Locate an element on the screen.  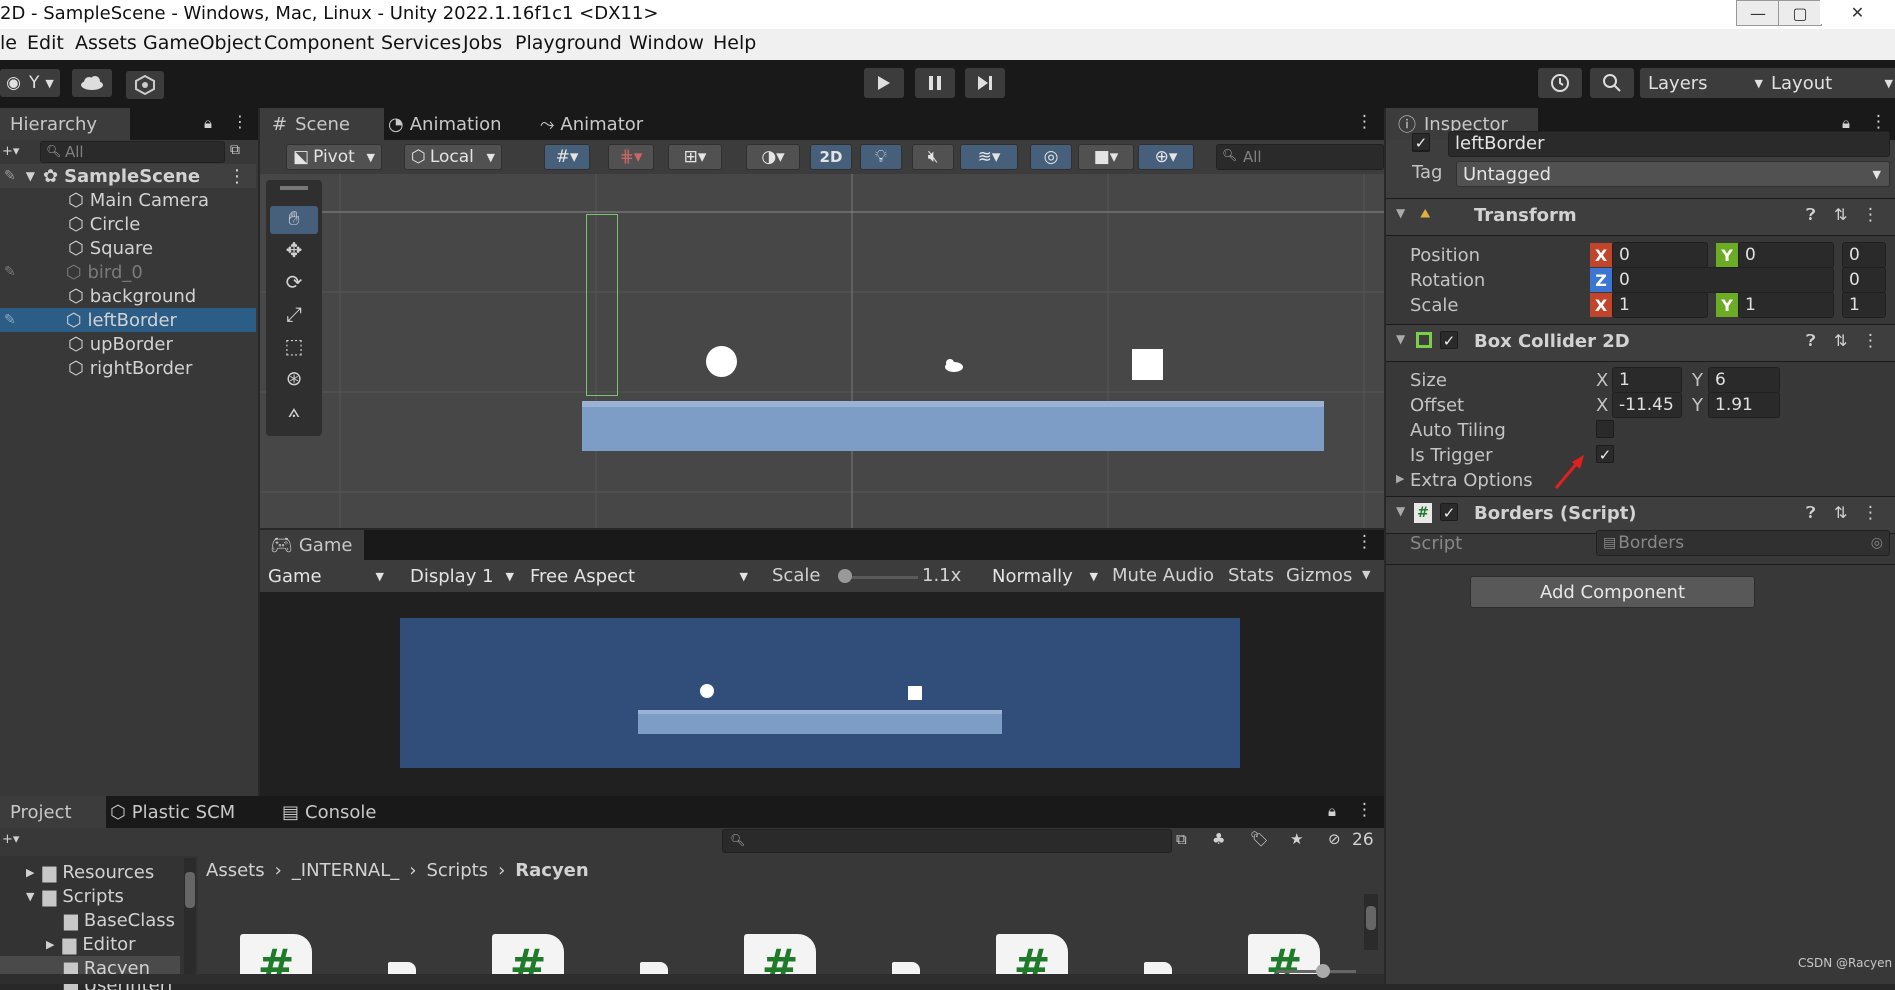
scrollbar-thumb is located at coordinates (190, 890).